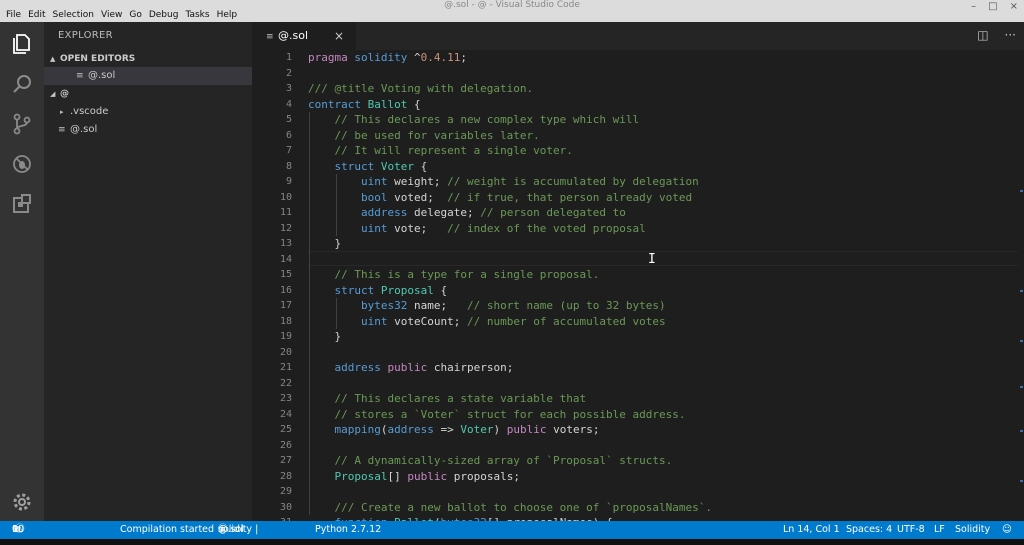 This screenshot has width=1024, height=545. I want to click on line-number: 18, so click(285, 321).